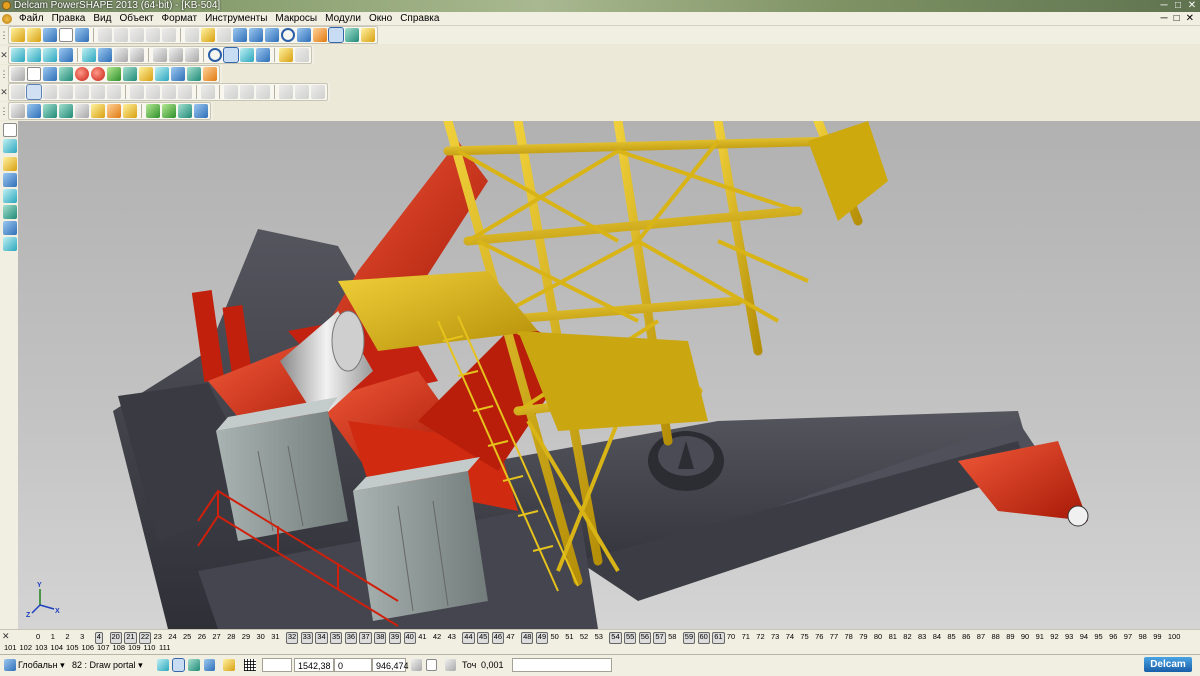 The width and height of the screenshot is (1200, 676). Describe the element at coordinates (878, 637) in the screenshot. I see `level-button: 80` at that location.